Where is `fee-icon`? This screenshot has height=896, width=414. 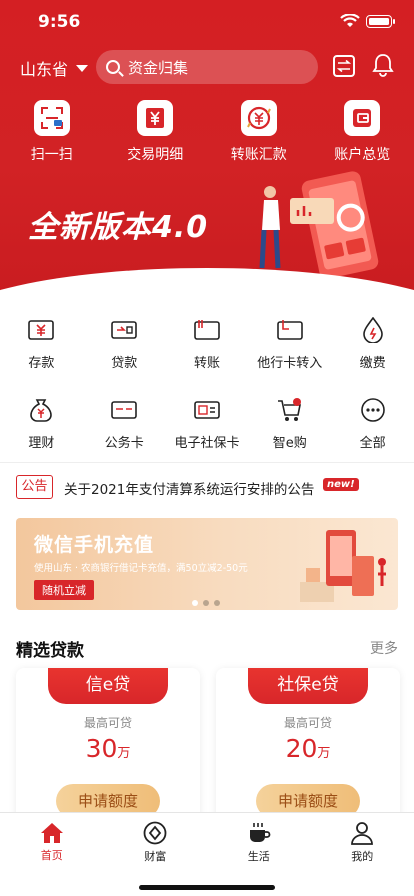
fee-icon is located at coordinates (373, 330).